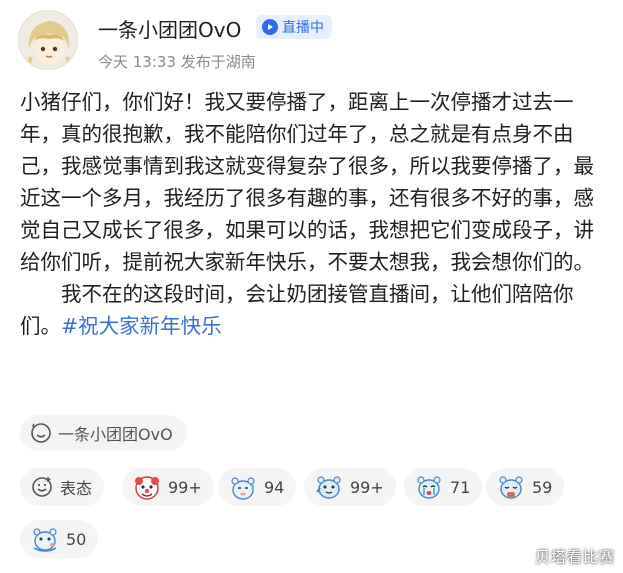 This screenshot has height=573, width=623. Describe the element at coordinates (460, 487) in the screenshot. I see `reaction-count: 71` at that location.